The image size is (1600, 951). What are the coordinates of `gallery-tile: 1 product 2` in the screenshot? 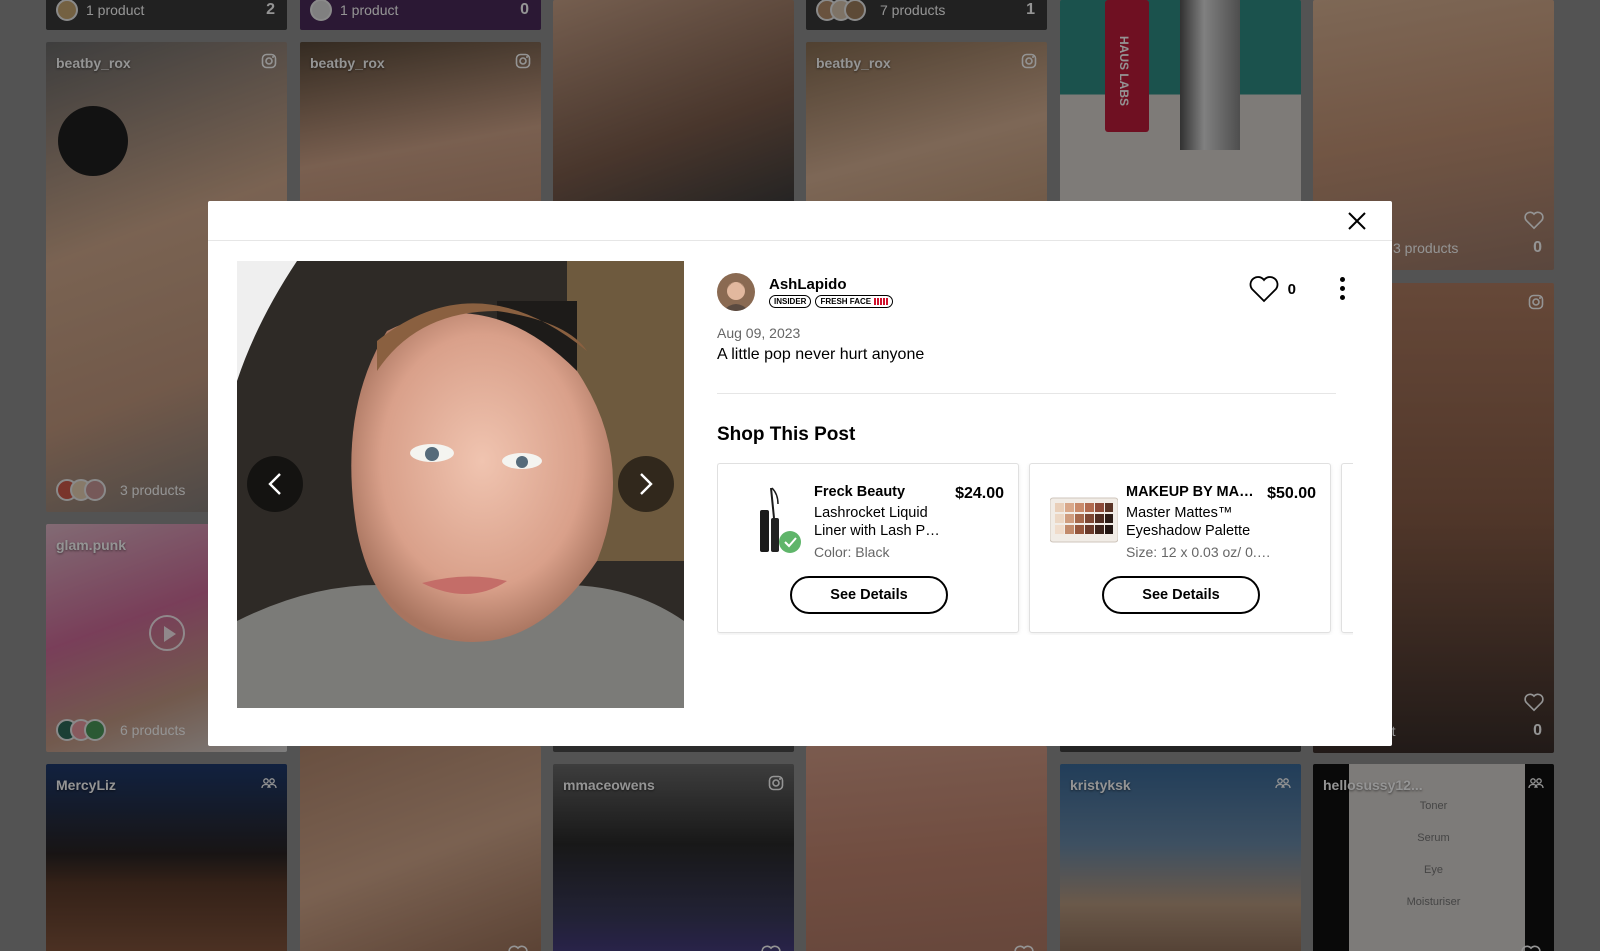 It's located at (166, 15).